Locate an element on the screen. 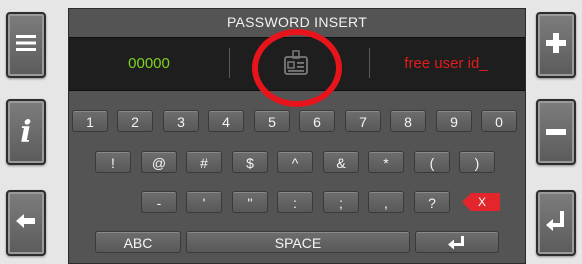  menu-button is located at coordinates (26, 45).